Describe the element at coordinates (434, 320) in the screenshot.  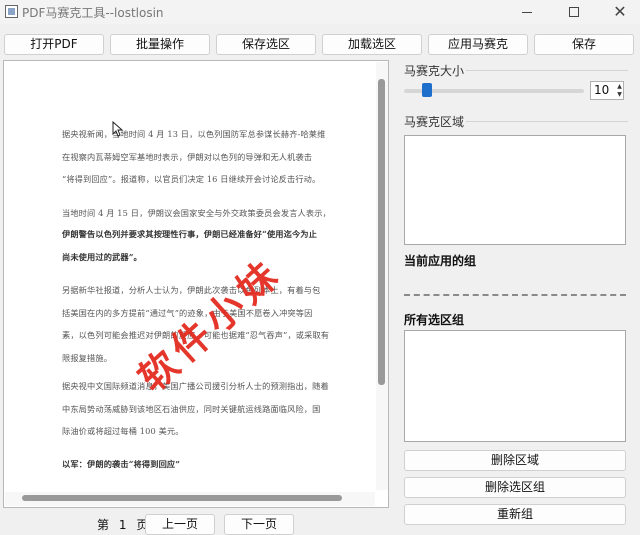
I see `all-groups-label: 所有选区组` at that location.